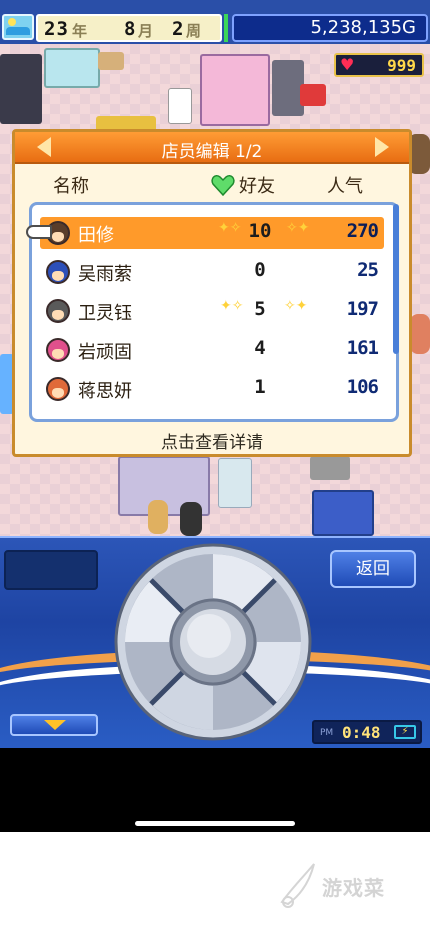 The width and height of the screenshot is (430, 931). I want to click on game-clock: PM 0:48 ⚡, so click(367, 732).